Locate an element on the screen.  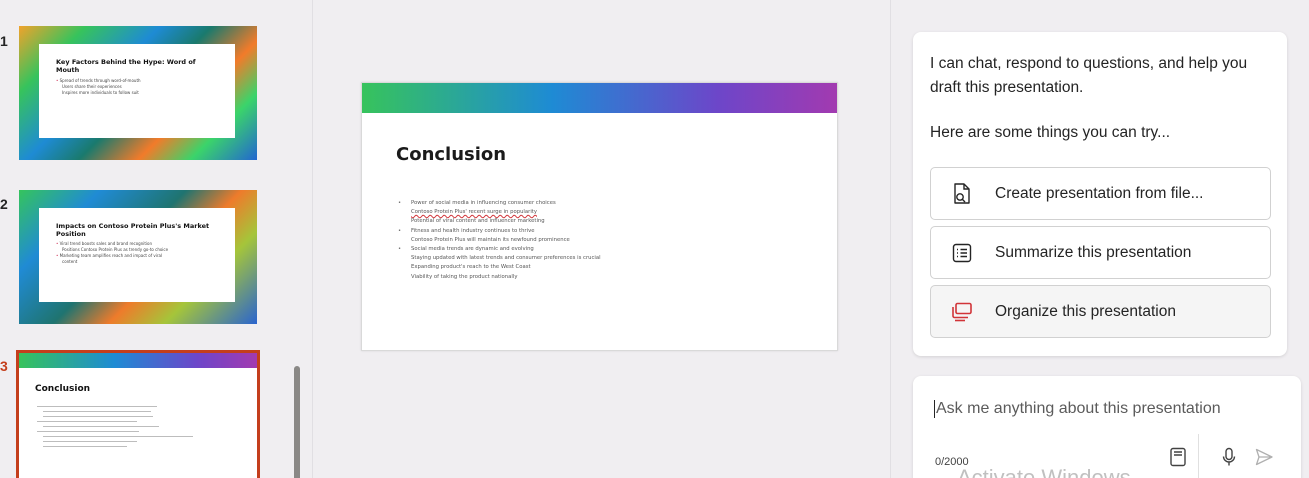
send-icon is located at coordinates (1264, 457).